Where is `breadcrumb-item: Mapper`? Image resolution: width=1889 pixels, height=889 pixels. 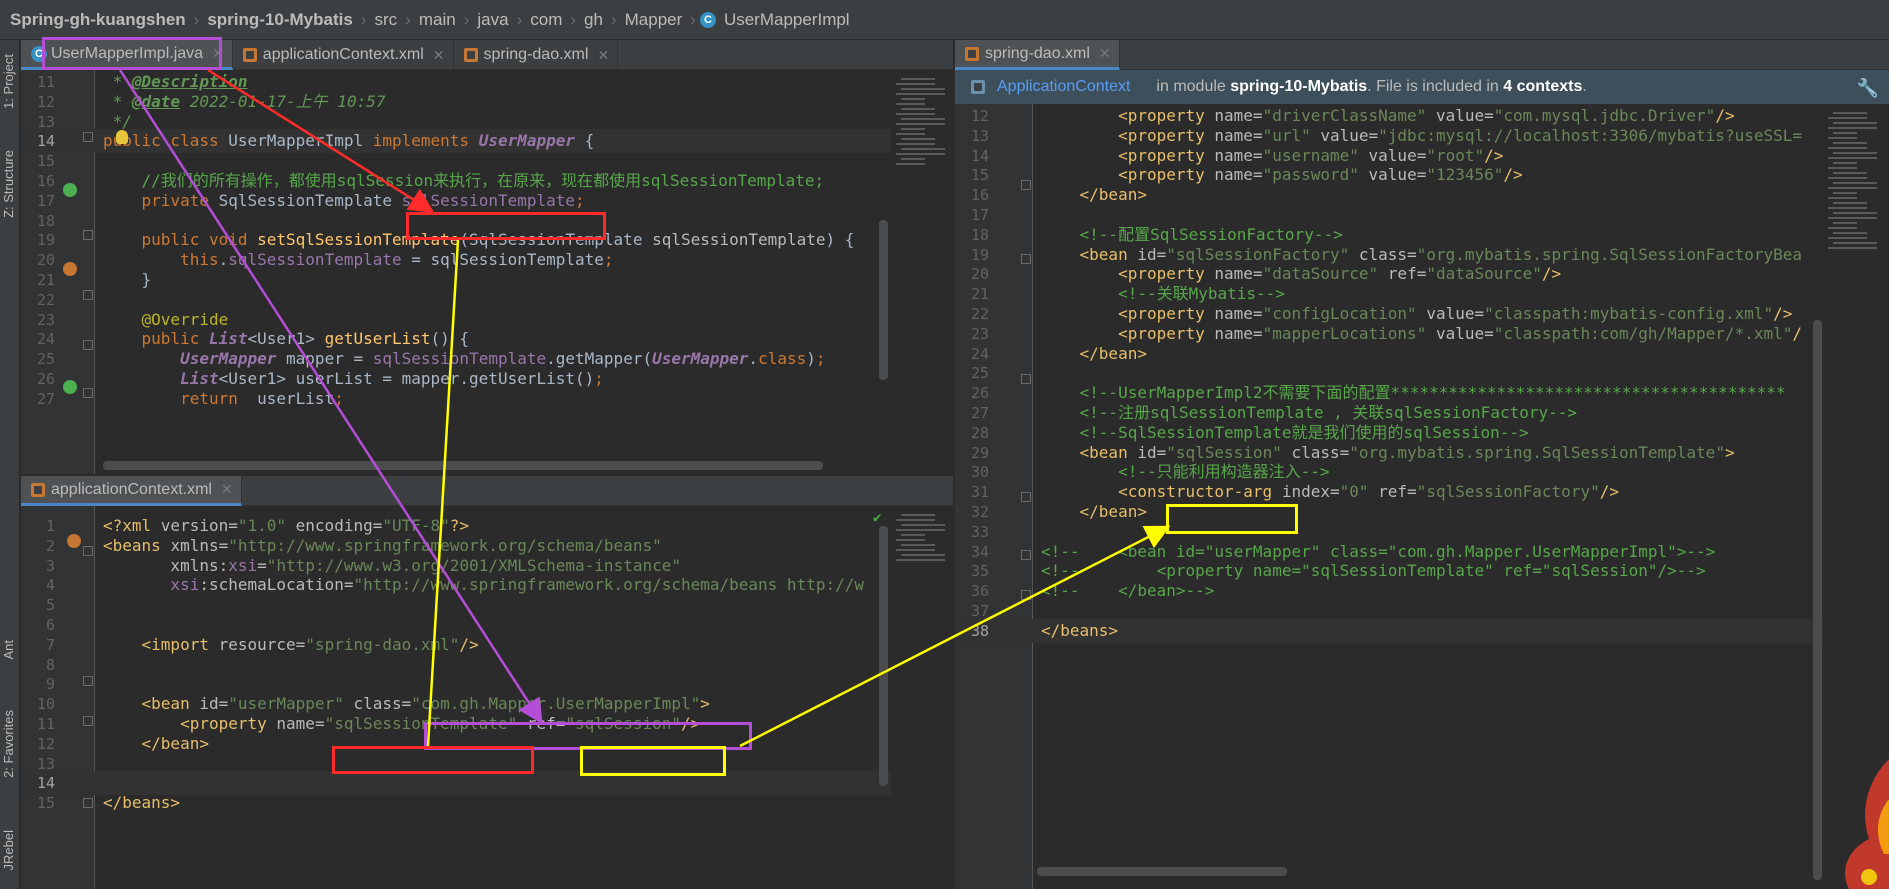
breadcrumb-item: Mapper is located at coordinates (654, 20).